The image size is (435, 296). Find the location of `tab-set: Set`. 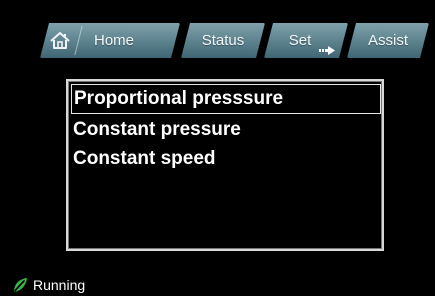

tab-set: Set is located at coordinates (306, 40).